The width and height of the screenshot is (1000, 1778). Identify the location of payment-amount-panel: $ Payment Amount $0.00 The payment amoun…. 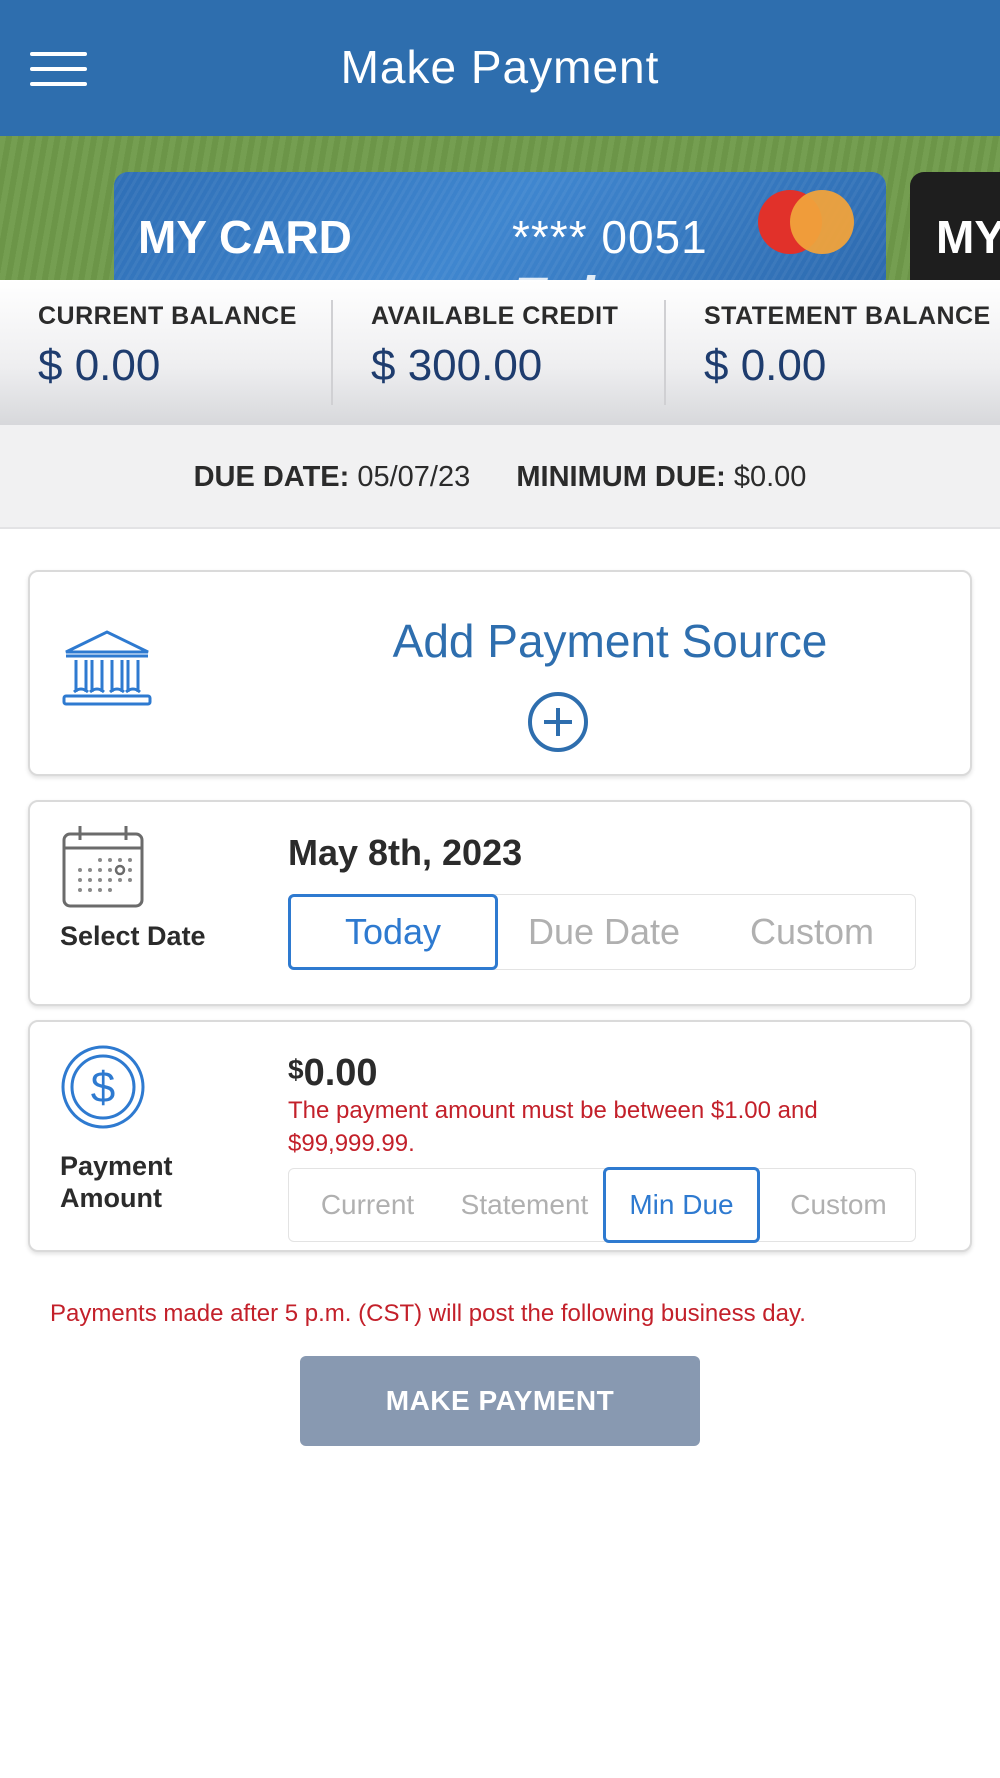
(500, 1136).